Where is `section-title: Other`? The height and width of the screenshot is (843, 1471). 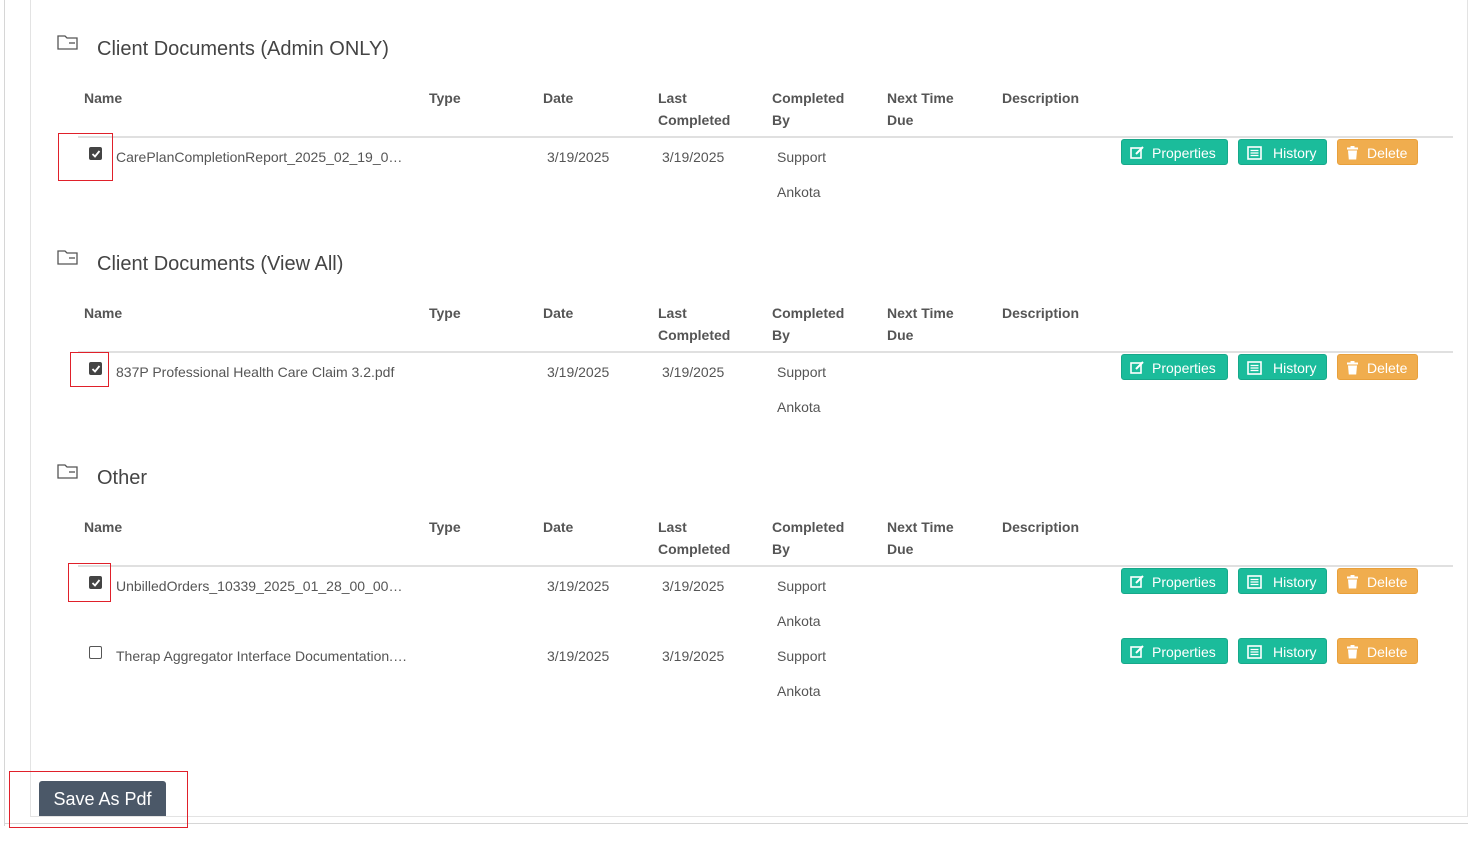
section-title: Other is located at coordinates (122, 478).